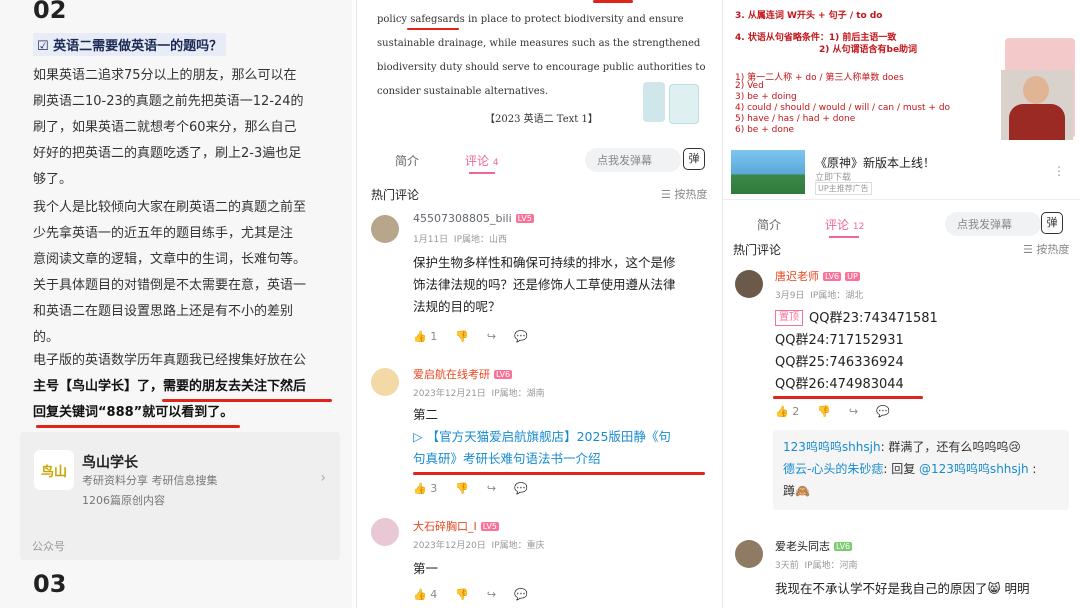  I want to click on account-card: 鸟山 鸟山学长 考研资料分享 考研信息搜集 1206篇原创内容 › 公众号, so click(180, 496).